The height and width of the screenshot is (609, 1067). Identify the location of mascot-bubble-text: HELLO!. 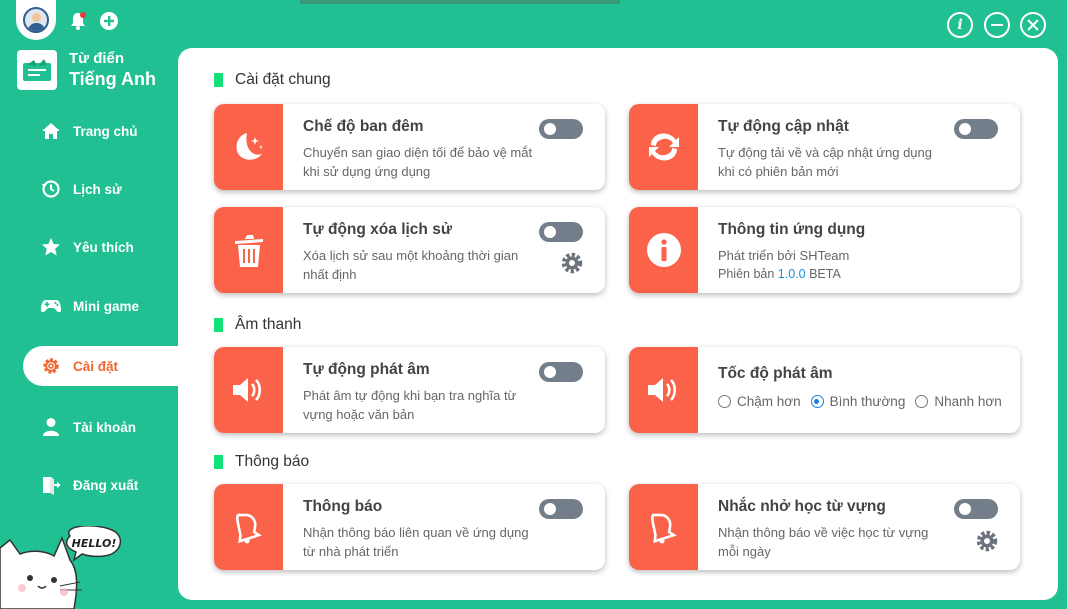
(94, 543).